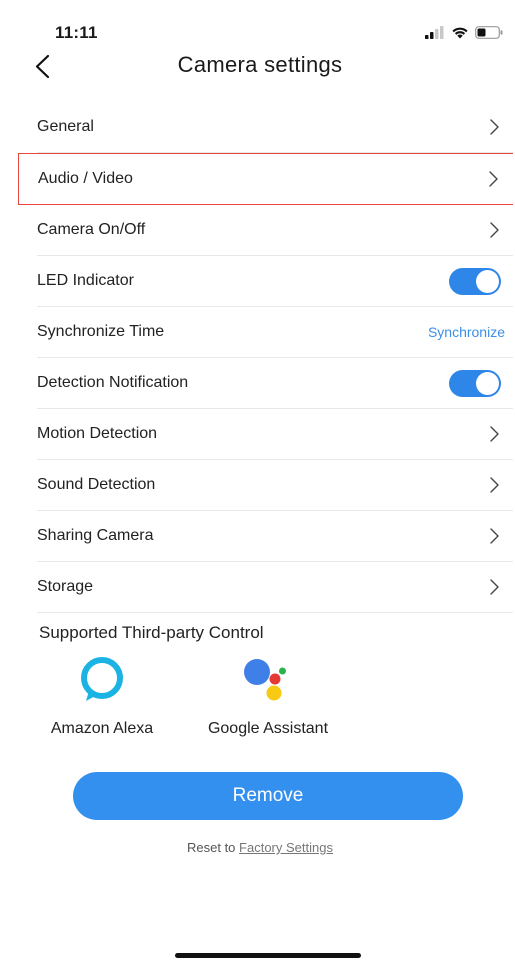 The width and height of the screenshot is (515, 965). I want to click on alexa-icon-wrap, so click(102, 680).